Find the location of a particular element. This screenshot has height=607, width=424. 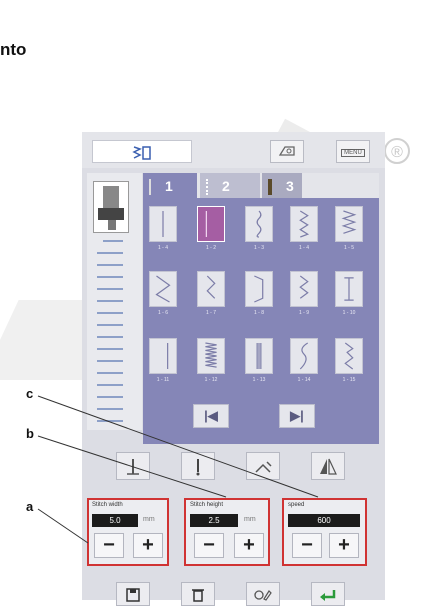

callout-c: c is located at coordinates (30, 393).